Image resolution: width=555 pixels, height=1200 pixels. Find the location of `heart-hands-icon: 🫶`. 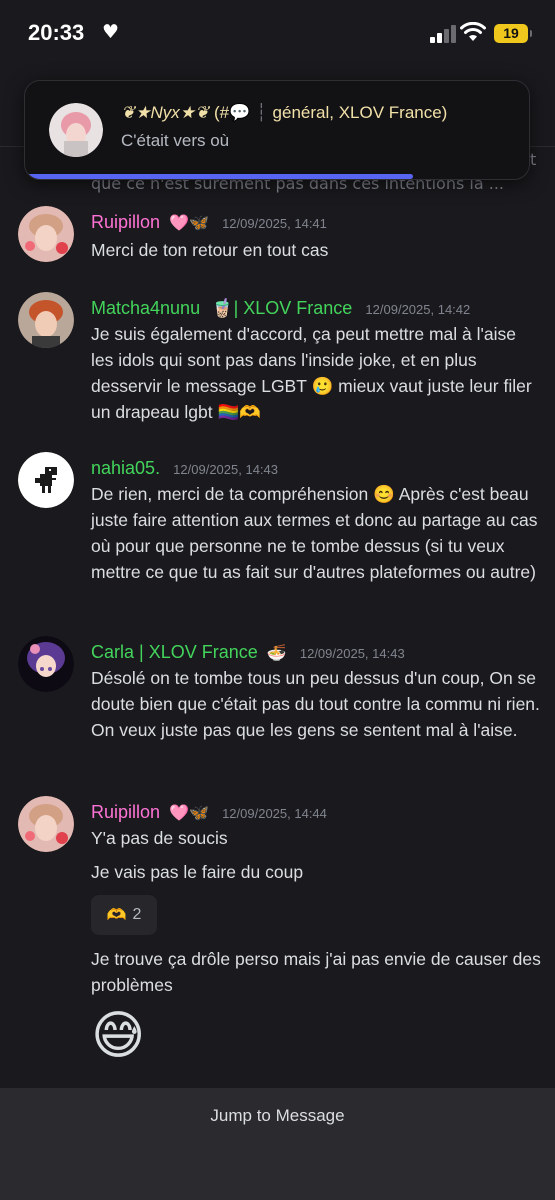

heart-hands-icon: 🫶 is located at coordinates (116, 915).